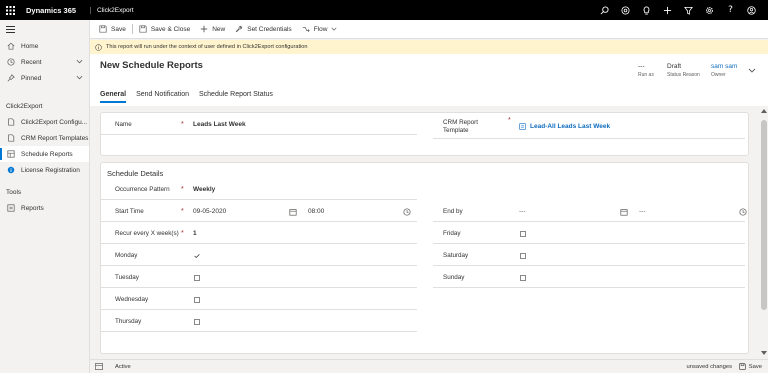 The height and width of the screenshot is (373, 768). What do you see at coordinates (44, 62) in the screenshot?
I see `sidebar-item-recent: Recent` at bounding box center [44, 62].